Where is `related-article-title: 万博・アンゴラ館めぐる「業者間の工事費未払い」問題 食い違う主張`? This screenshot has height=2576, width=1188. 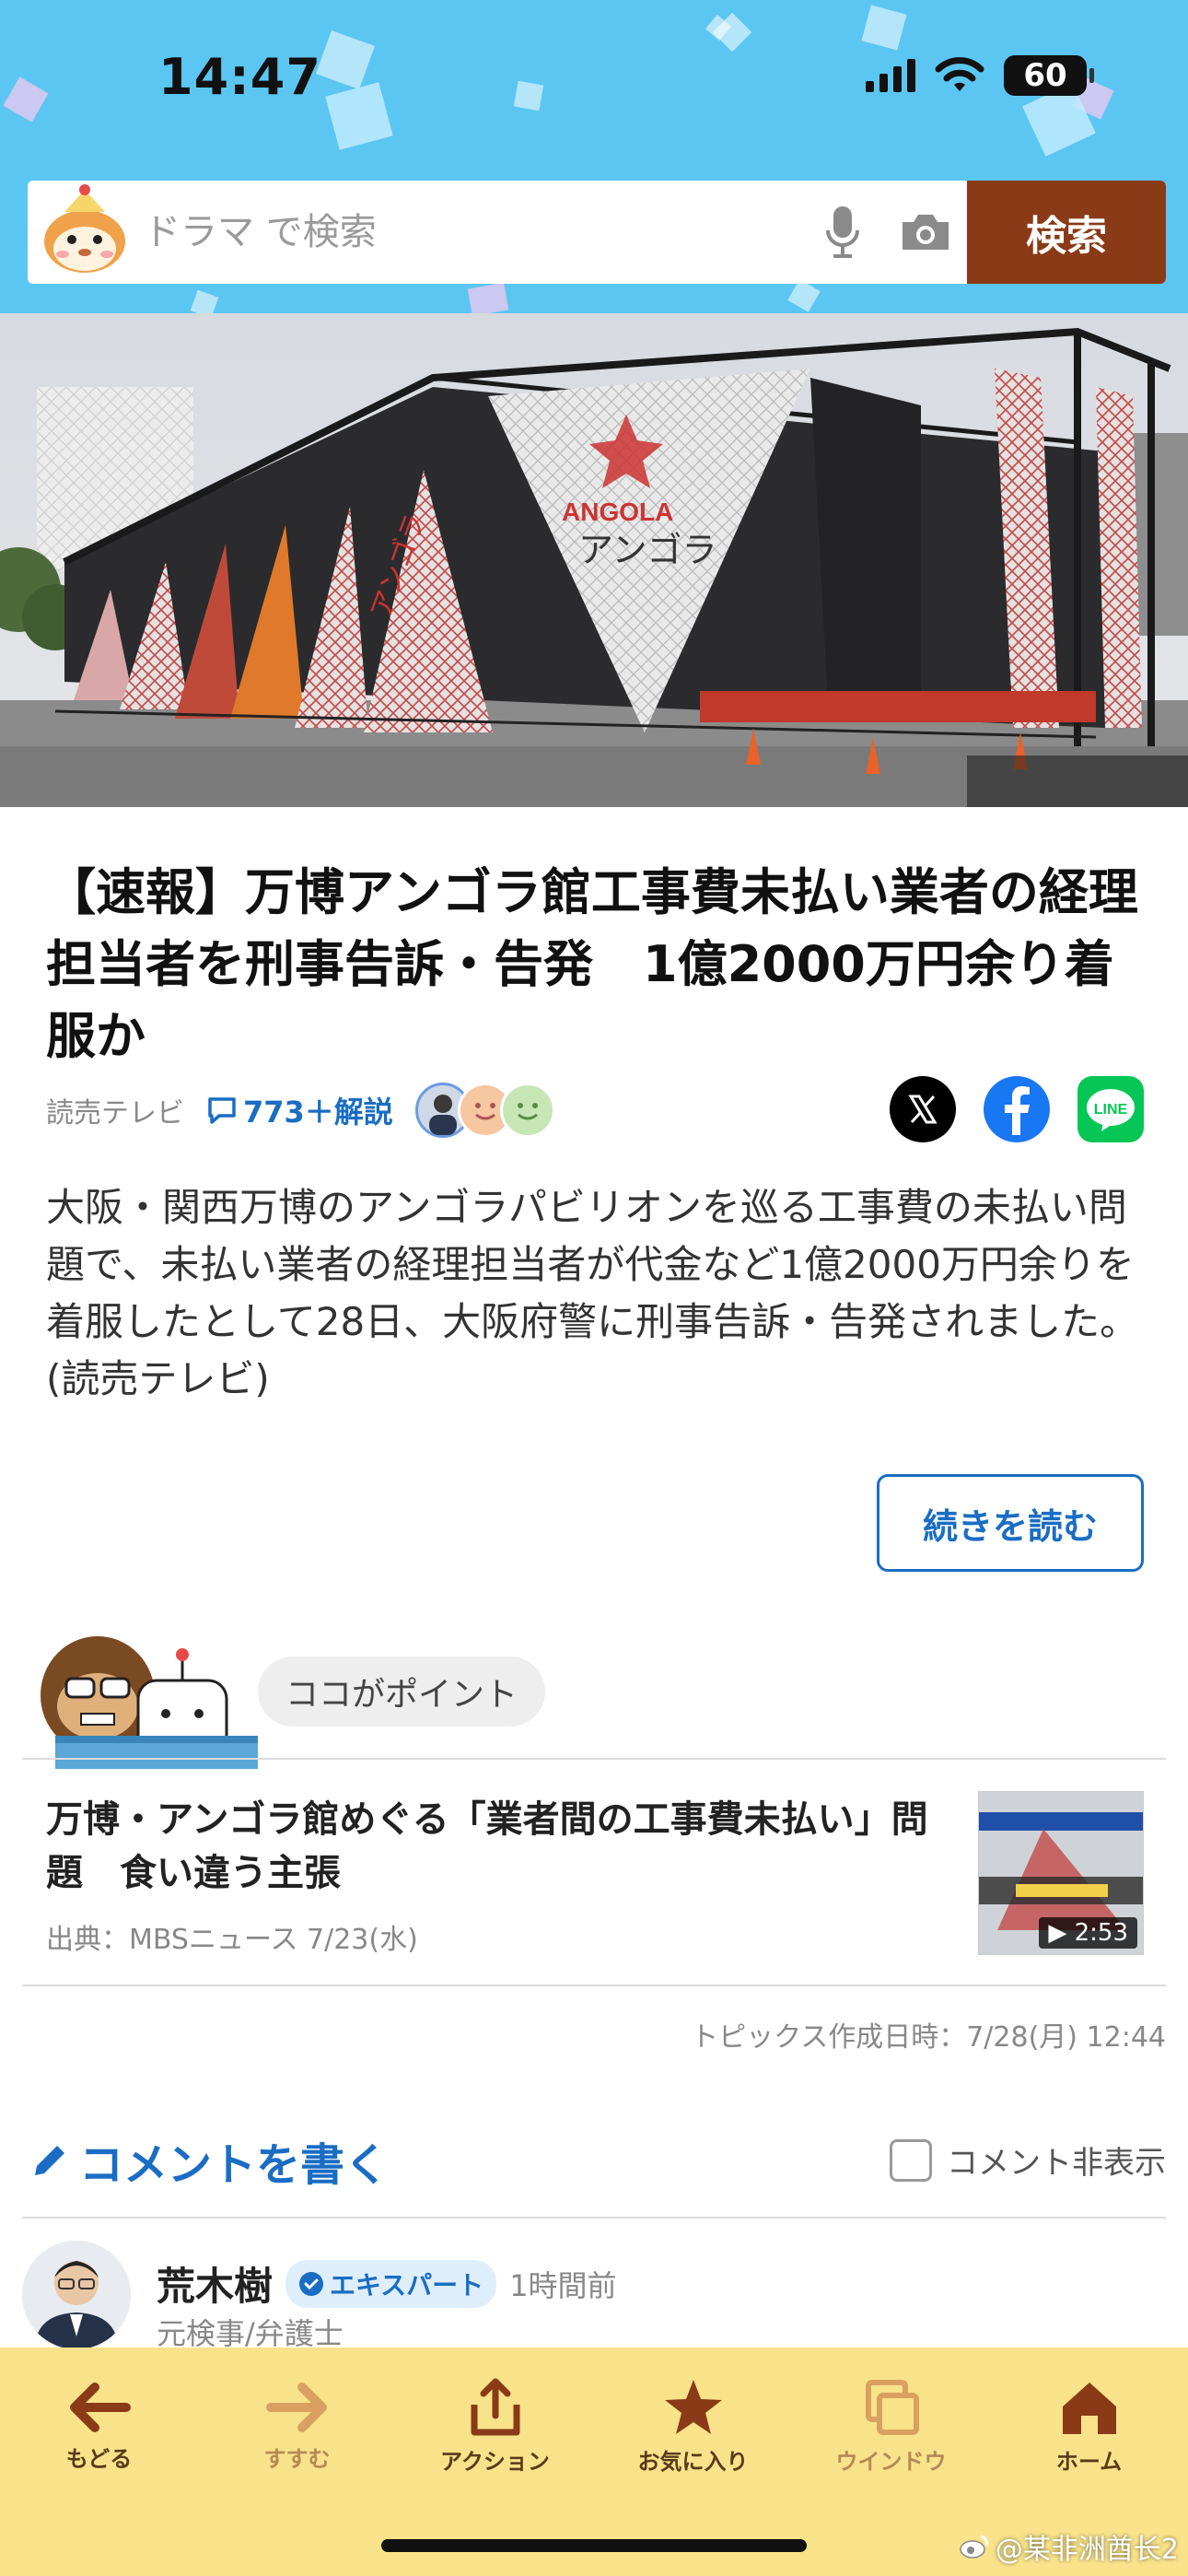 related-article-title: 万博・アンゴラ館めぐる「業者間の工事費未払い」問題 食い違う主張 is located at coordinates (488, 1846).